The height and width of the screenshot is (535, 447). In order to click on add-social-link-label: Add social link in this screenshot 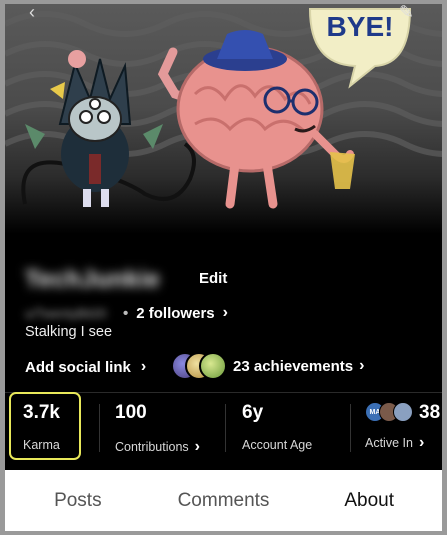, I will do `click(78, 367)`.